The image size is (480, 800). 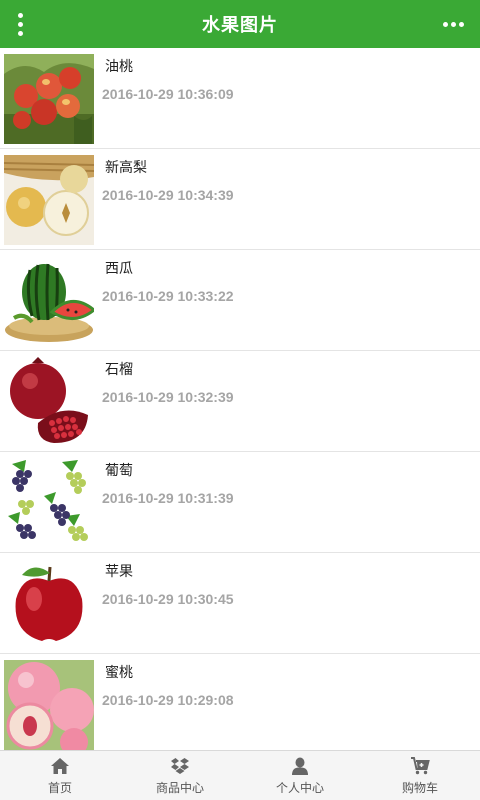 What do you see at coordinates (179, 787) in the screenshot?
I see `tab-label: 商品中心` at bounding box center [179, 787].